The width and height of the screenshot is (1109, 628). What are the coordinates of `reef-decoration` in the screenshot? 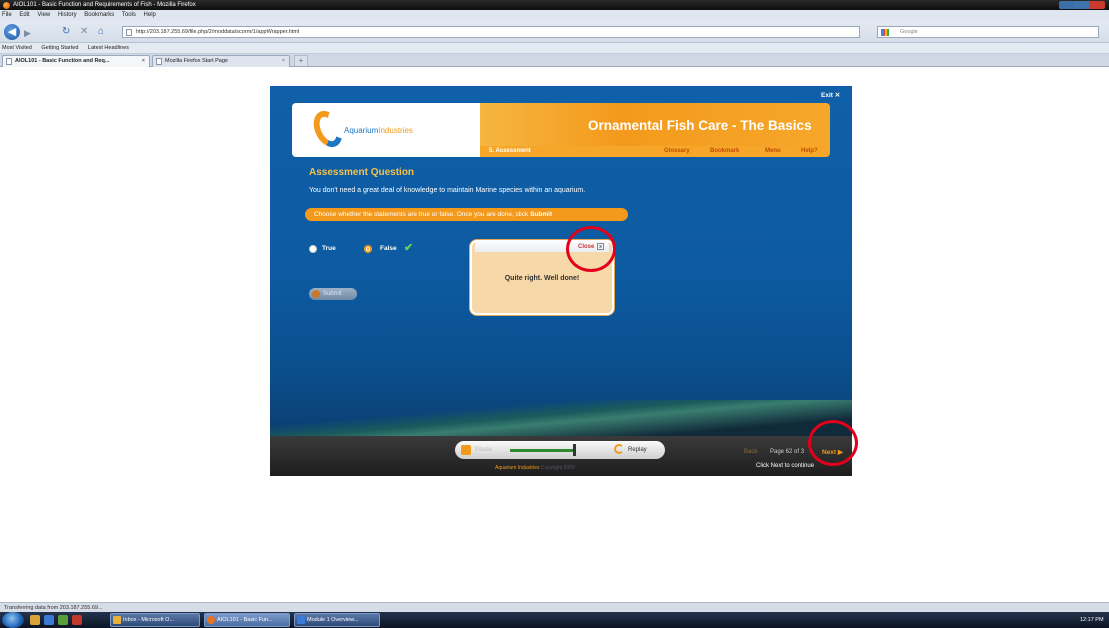 It's located at (561, 418).